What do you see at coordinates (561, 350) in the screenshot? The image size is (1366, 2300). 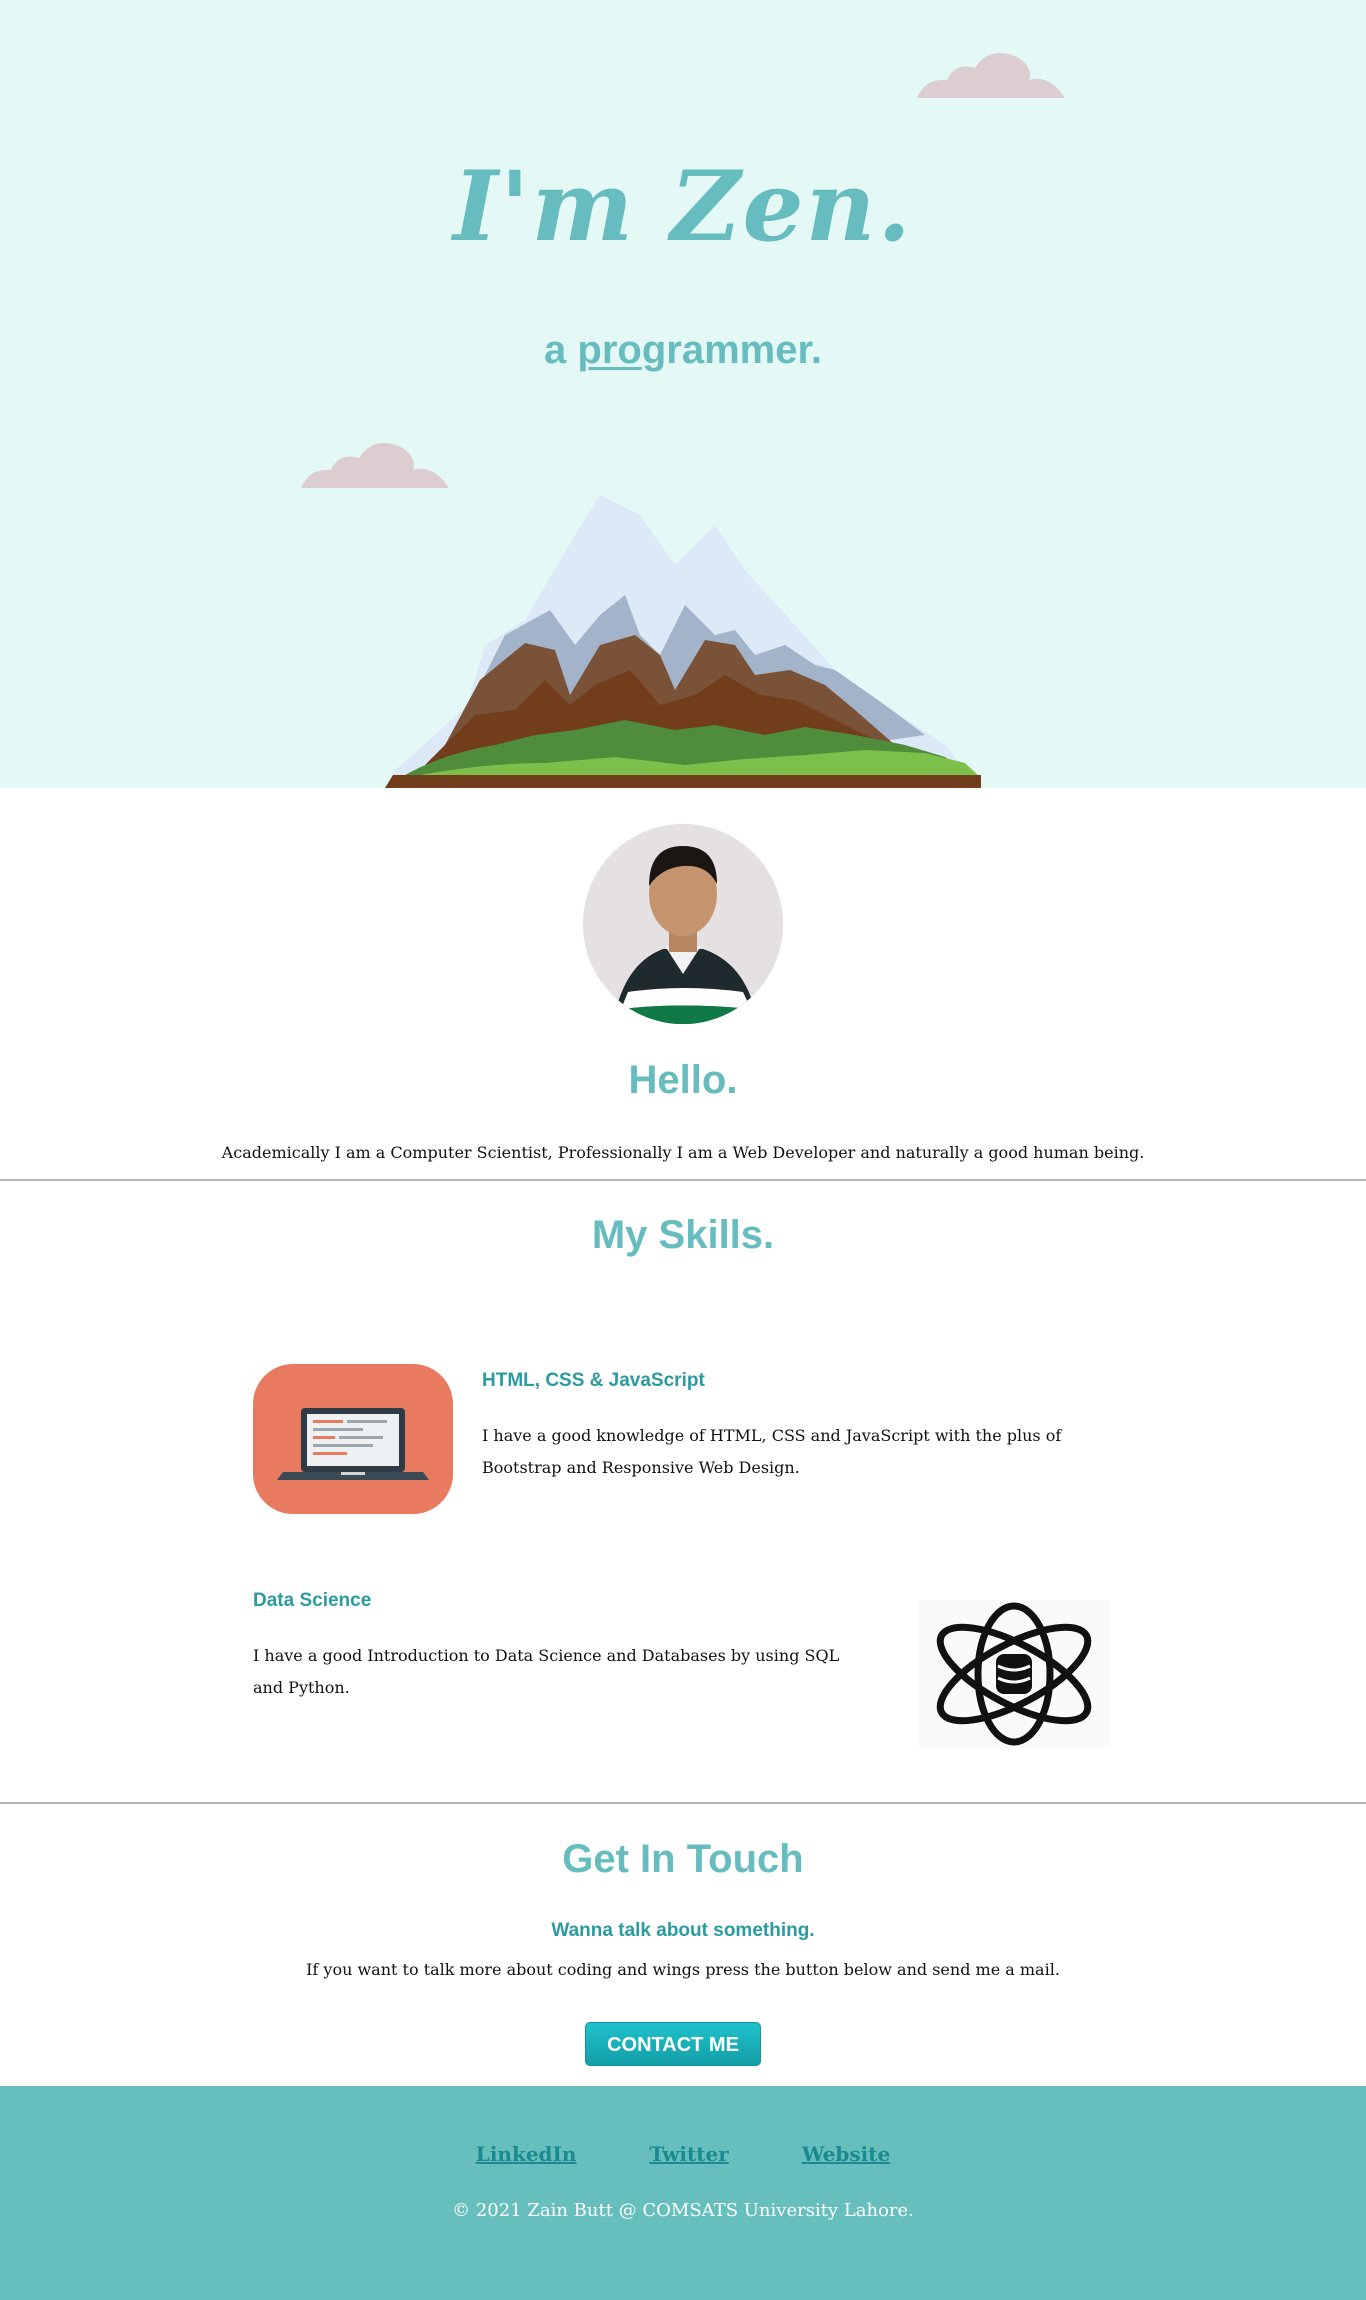 I see `hero-subtitle-prefix: a` at bounding box center [561, 350].